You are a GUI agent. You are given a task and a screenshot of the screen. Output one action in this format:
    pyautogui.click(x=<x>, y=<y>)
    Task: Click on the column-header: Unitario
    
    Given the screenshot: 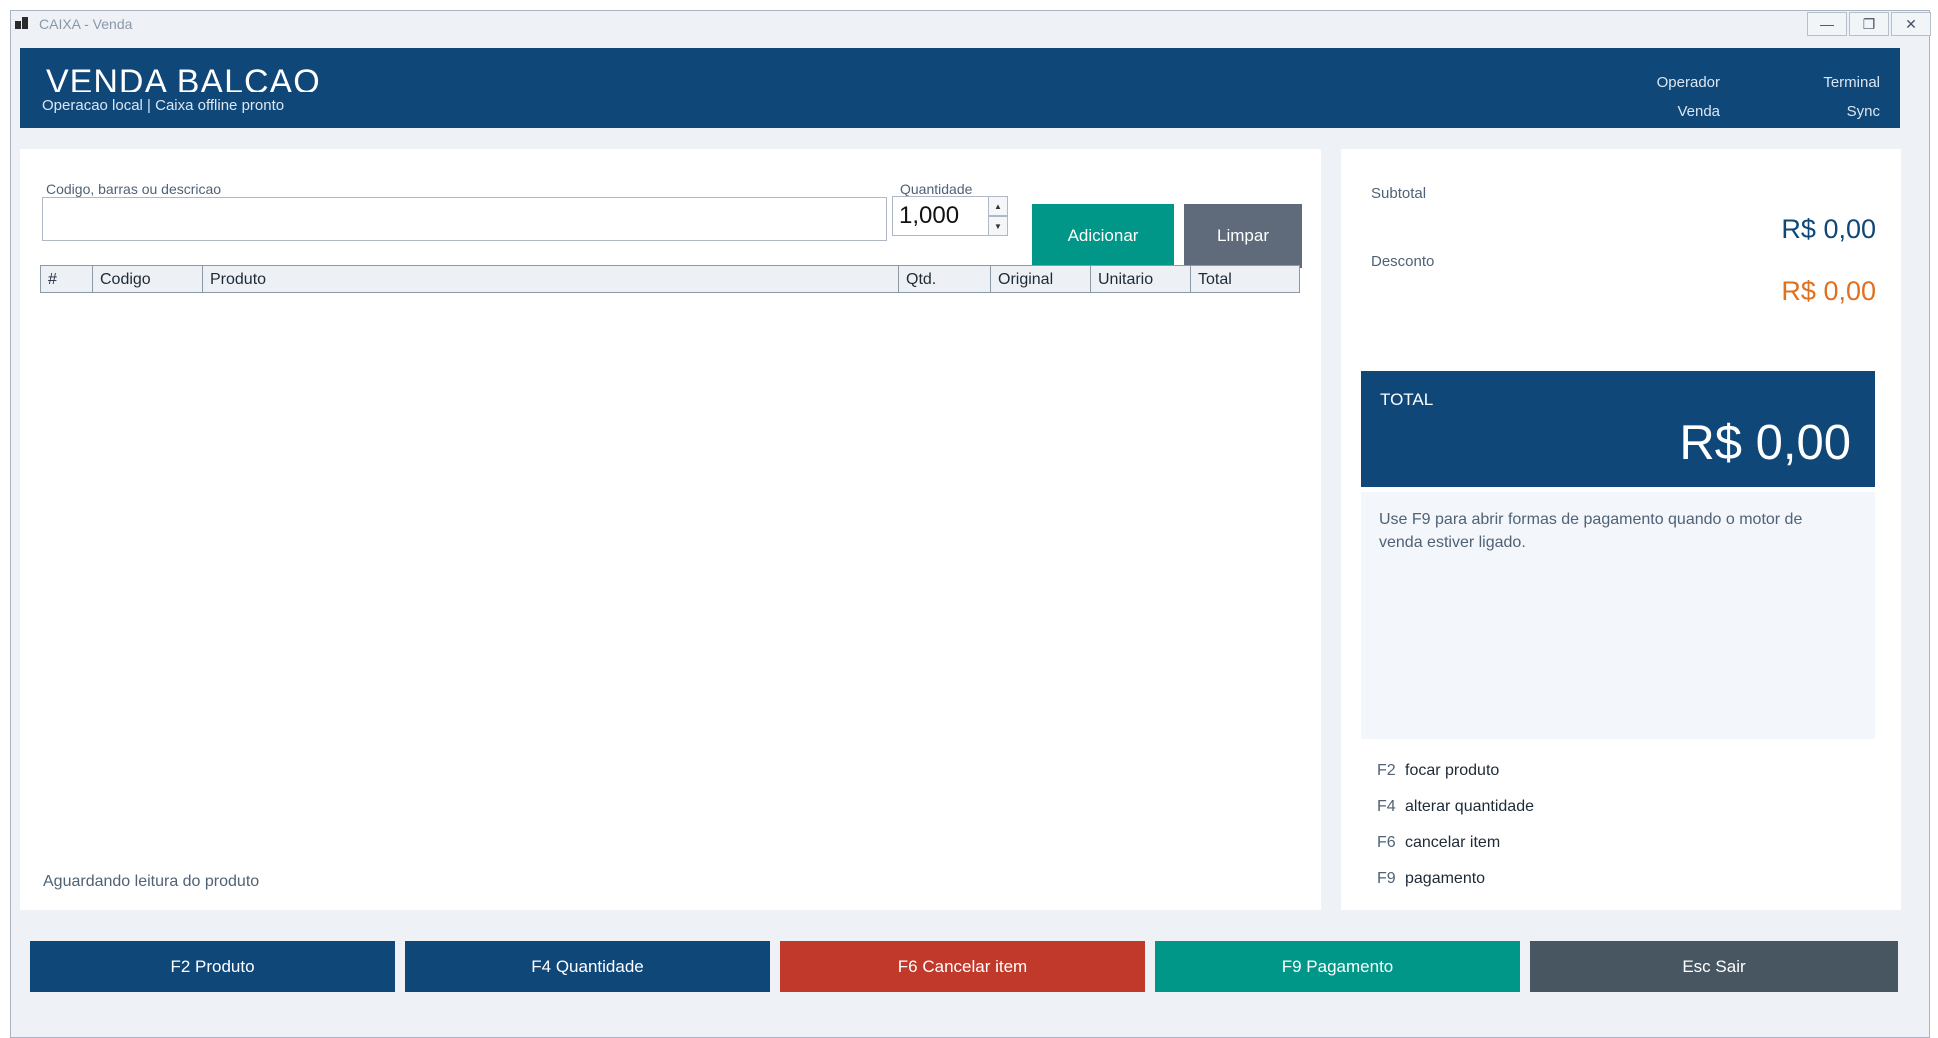 What is the action you would take?
    pyautogui.click(x=1141, y=279)
    